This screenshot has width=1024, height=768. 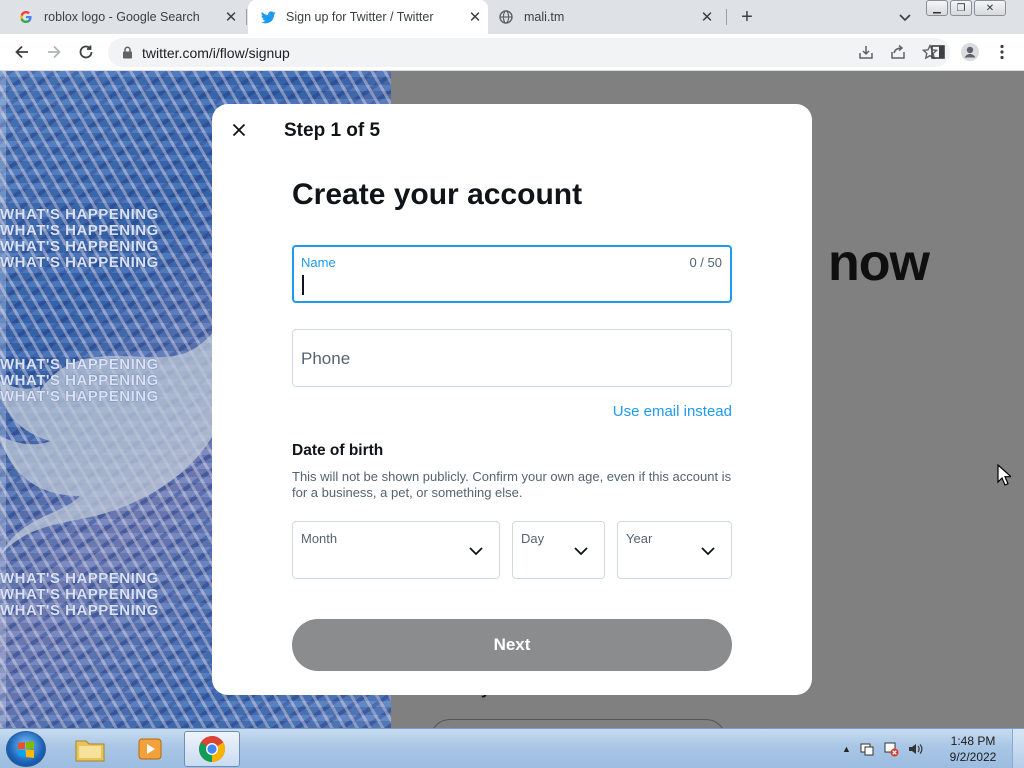 What do you see at coordinates (122, 17) in the screenshot?
I see `tab-title: roblox logo - Google Search` at bounding box center [122, 17].